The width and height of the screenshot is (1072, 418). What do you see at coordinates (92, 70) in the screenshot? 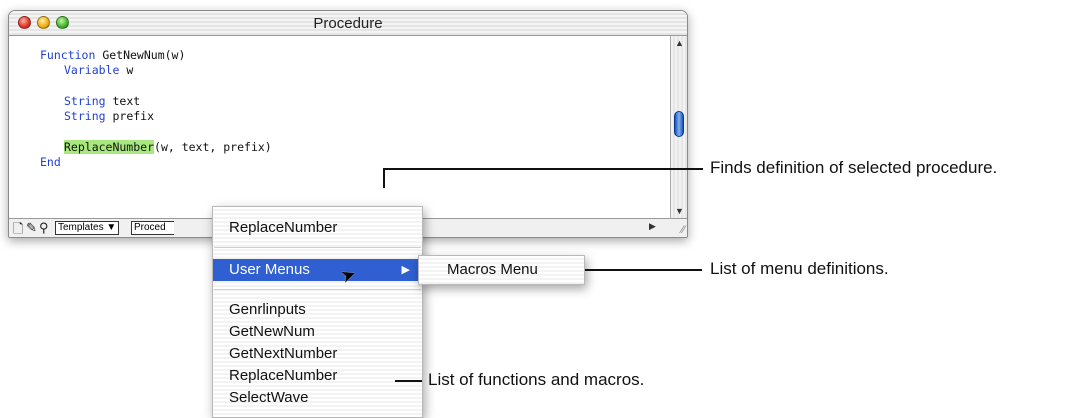
I see `code-keyword: Variable` at bounding box center [92, 70].